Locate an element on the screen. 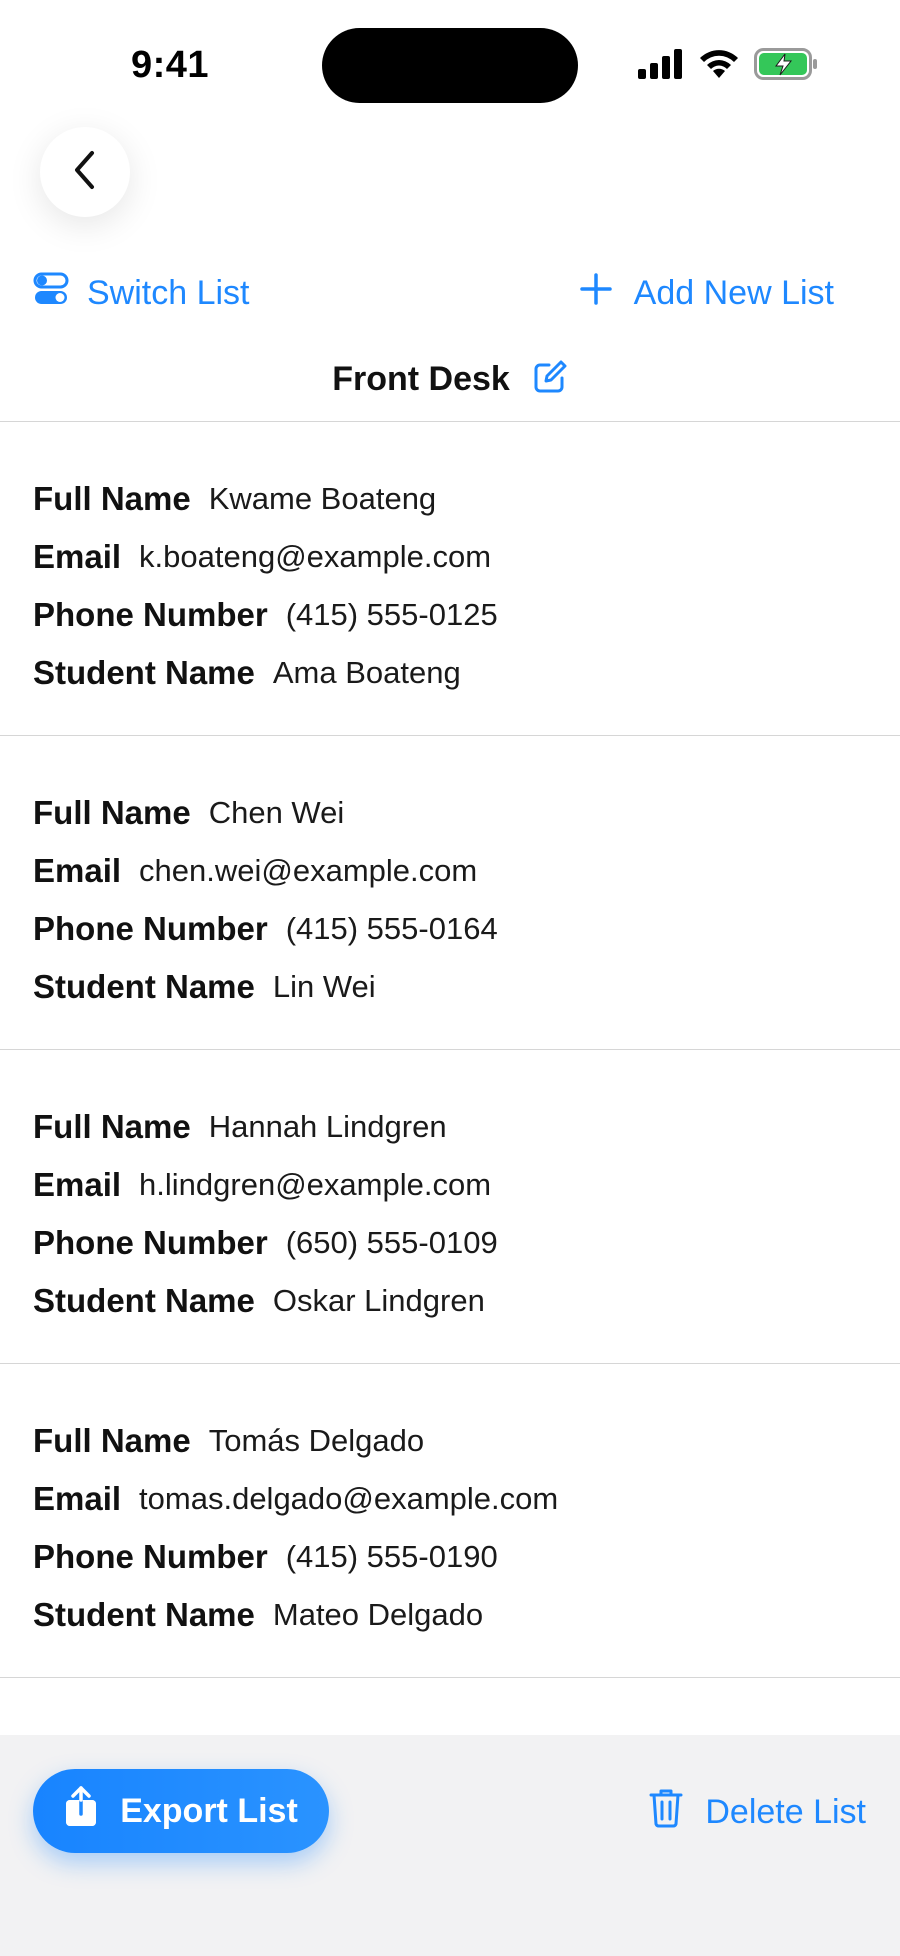  export-list-button: Export List is located at coordinates (181, 1811).